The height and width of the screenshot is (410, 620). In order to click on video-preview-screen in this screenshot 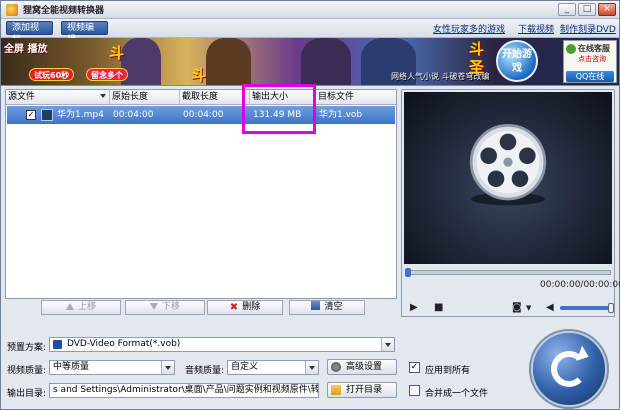, I will do `click(508, 178)`.